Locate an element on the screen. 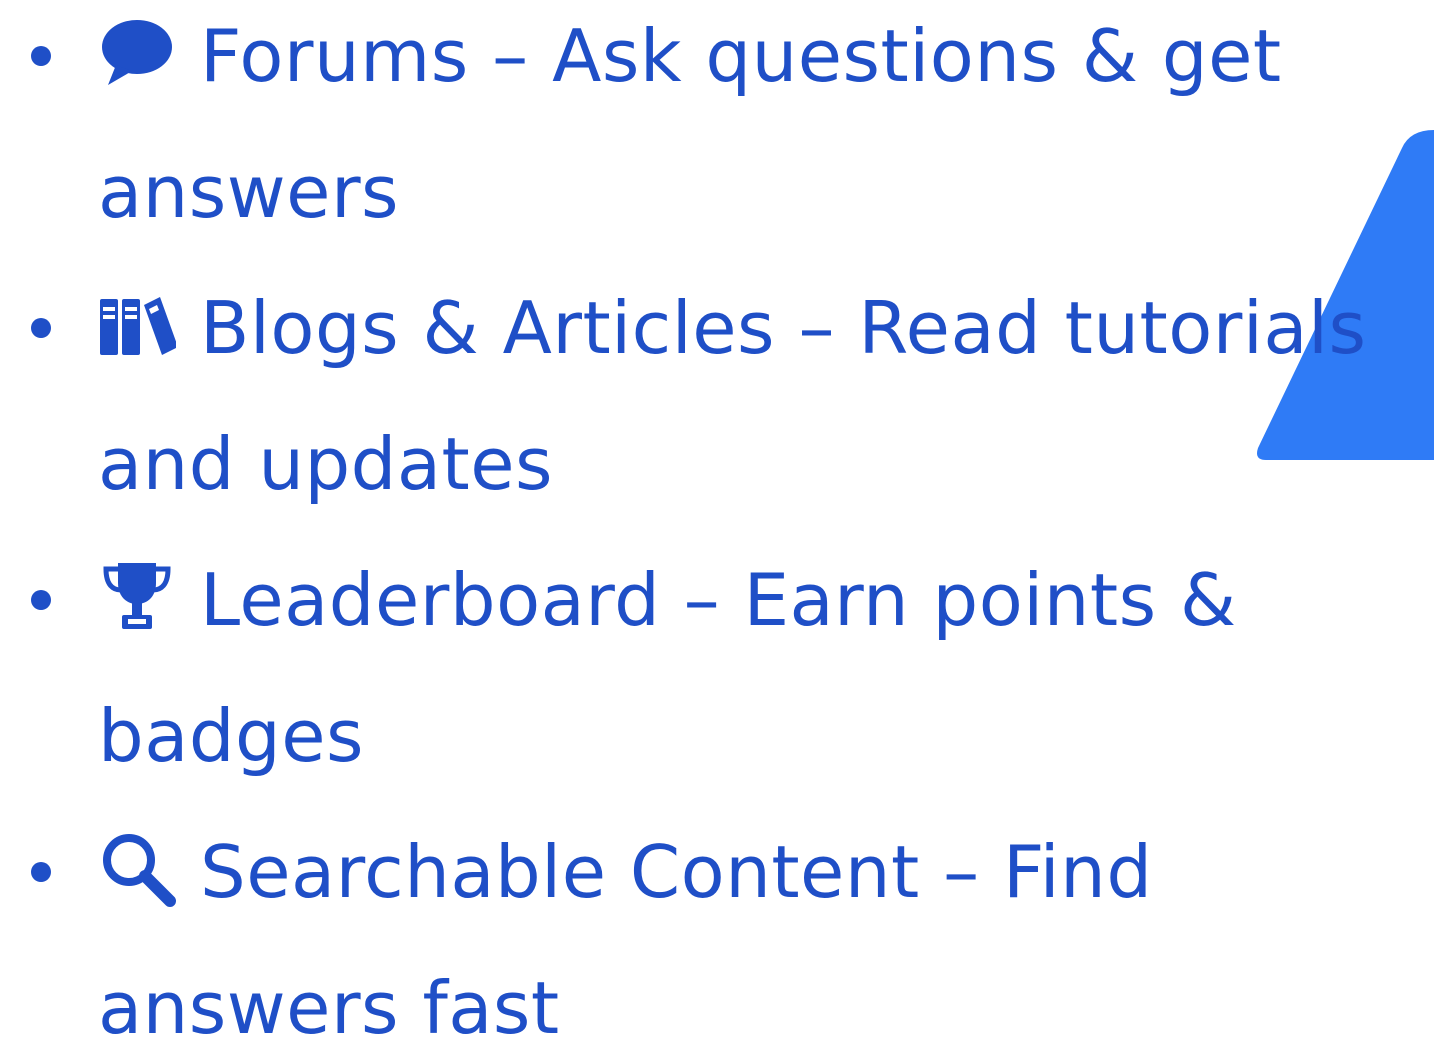  feature-title: Searchable Content is located at coordinates (560, 872).